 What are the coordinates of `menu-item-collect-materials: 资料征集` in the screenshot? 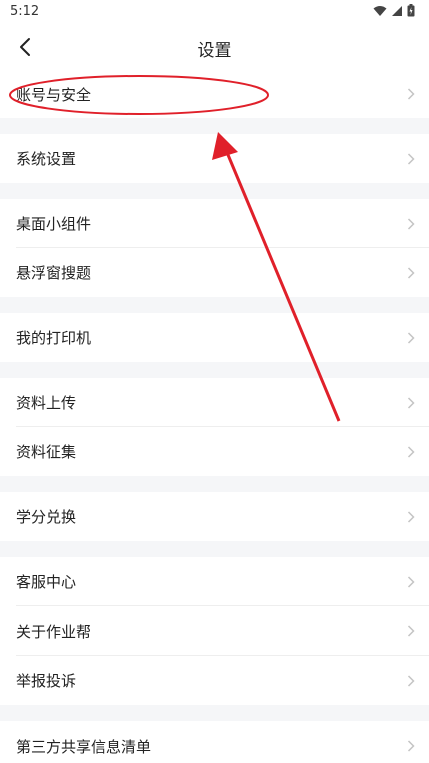 It's located at (214, 451).